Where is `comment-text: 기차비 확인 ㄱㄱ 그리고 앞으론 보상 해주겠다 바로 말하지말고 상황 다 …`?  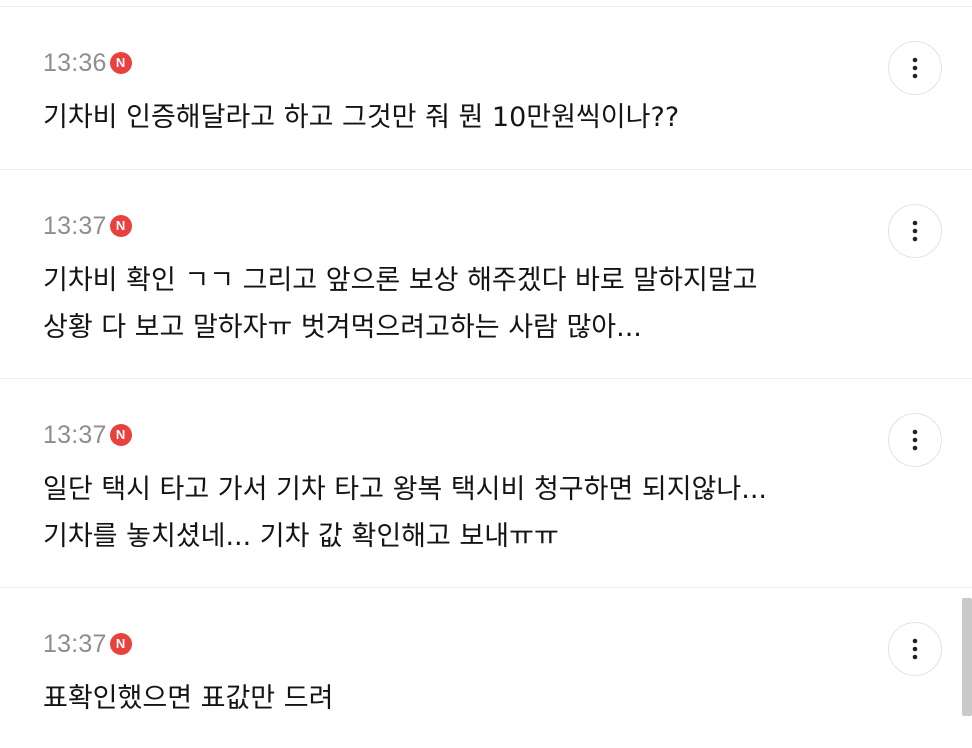 comment-text: 기차비 확인 ㄱㄱ 그리고 앞으론 보상 해주겠다 바로 말하지말고 상황 다 … is located at coordinates (400, 304).